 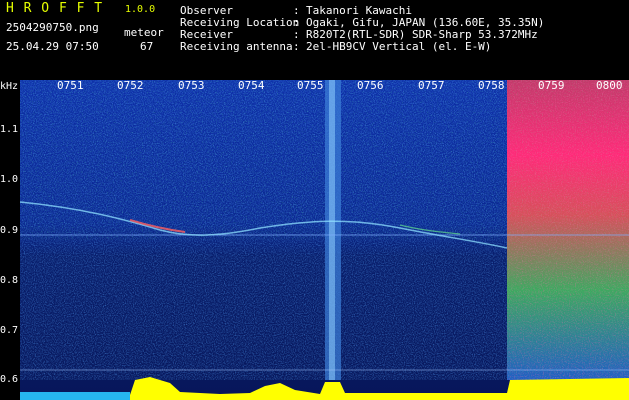 What do you see at coordinates (70, 85) in the screenshot?
I see `time-tick: 0751` at bounding box center [70, 85].